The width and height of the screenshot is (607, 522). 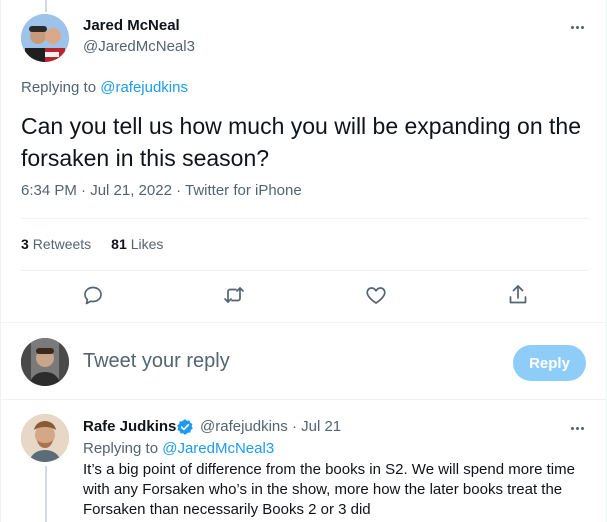 What do you see at coordinates (25, 244) in the screenshot?
I see `retweets-count: 3` at bounding box center [25, 244].